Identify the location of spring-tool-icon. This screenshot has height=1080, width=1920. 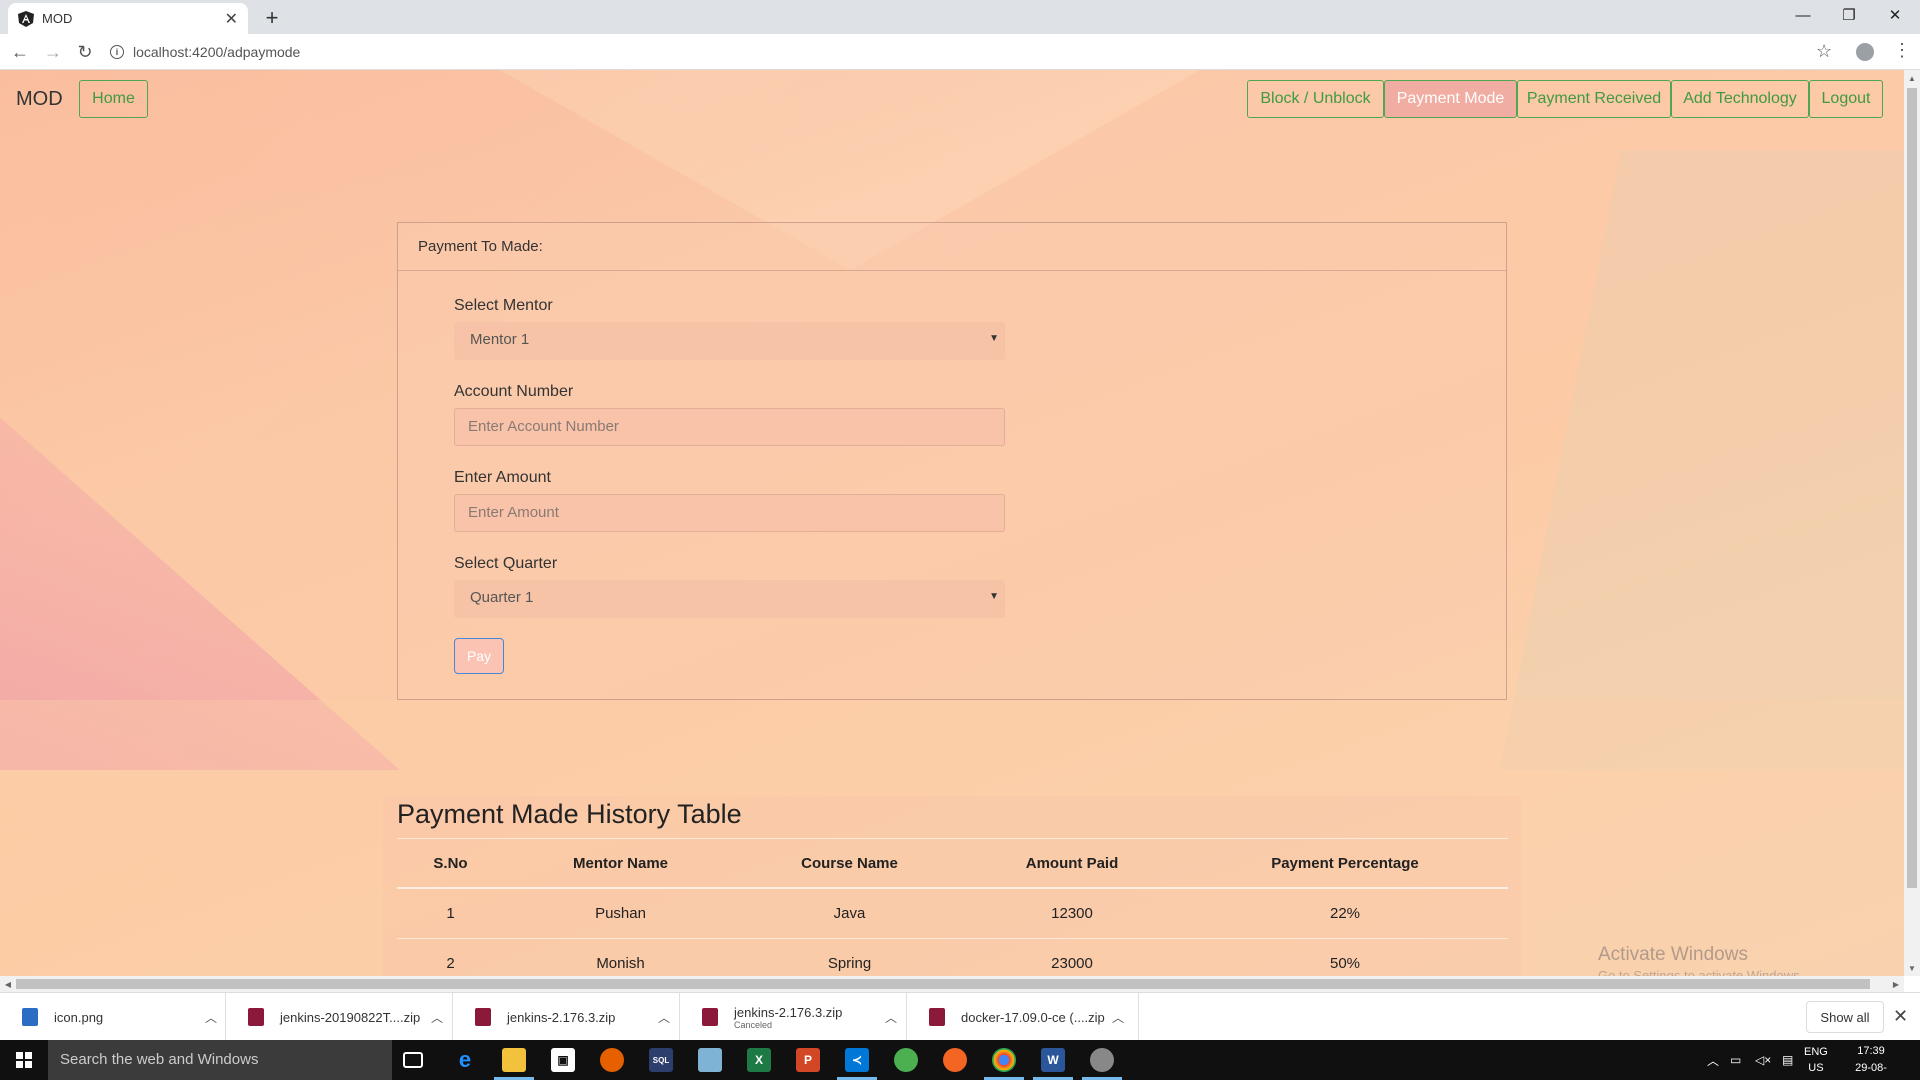
(906, 1060).